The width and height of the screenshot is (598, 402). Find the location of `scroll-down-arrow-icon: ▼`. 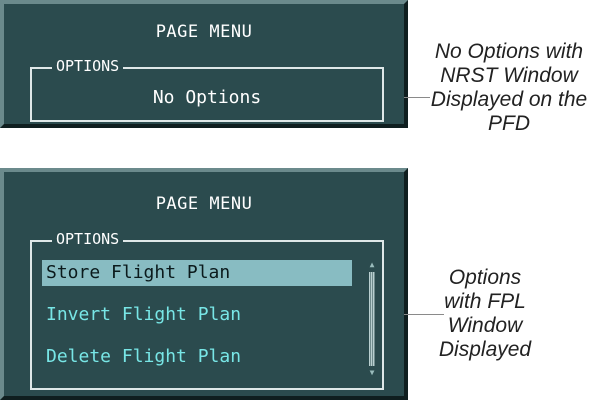

scroll-down-arrow-icon: ▼ is located at coordinates (372, 373).